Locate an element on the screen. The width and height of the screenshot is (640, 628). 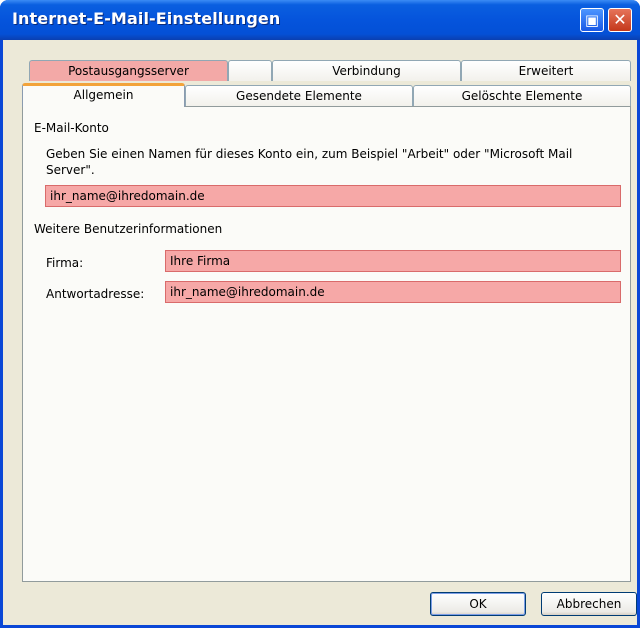
tab-allgemein: Allgemein is located at coordinates (103, 95).